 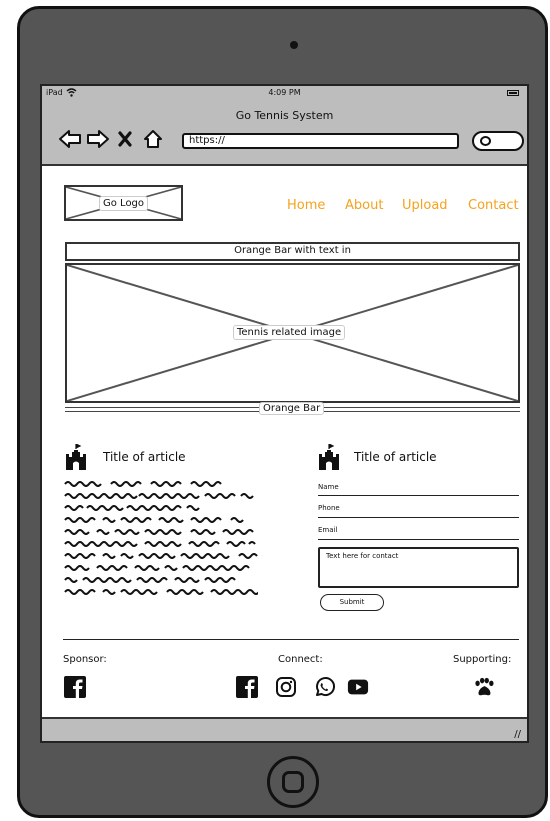 I want to click on back-arrow-icon, so click(x=69, y=139).